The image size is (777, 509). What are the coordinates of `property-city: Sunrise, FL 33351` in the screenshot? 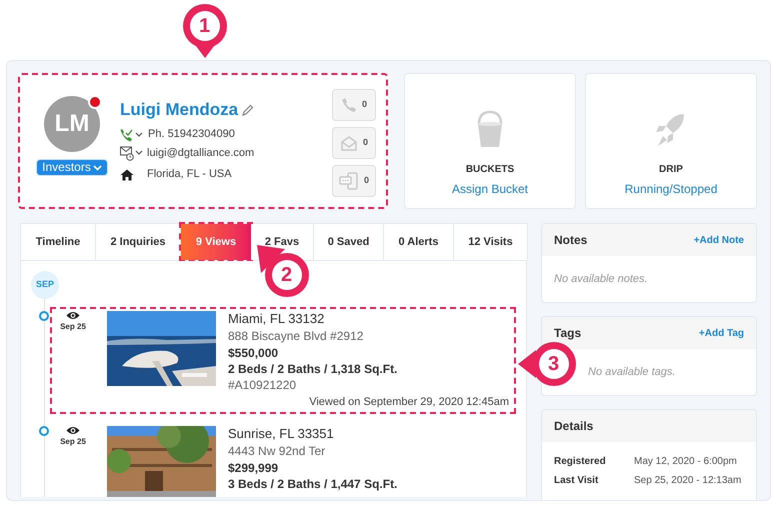 It's located at (368, 434).